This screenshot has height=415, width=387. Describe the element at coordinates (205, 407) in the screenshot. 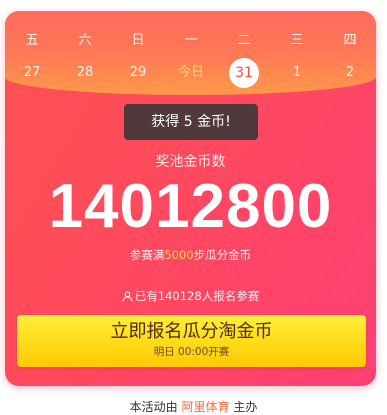

I see `organizer-link: 阿里体育` at that location.